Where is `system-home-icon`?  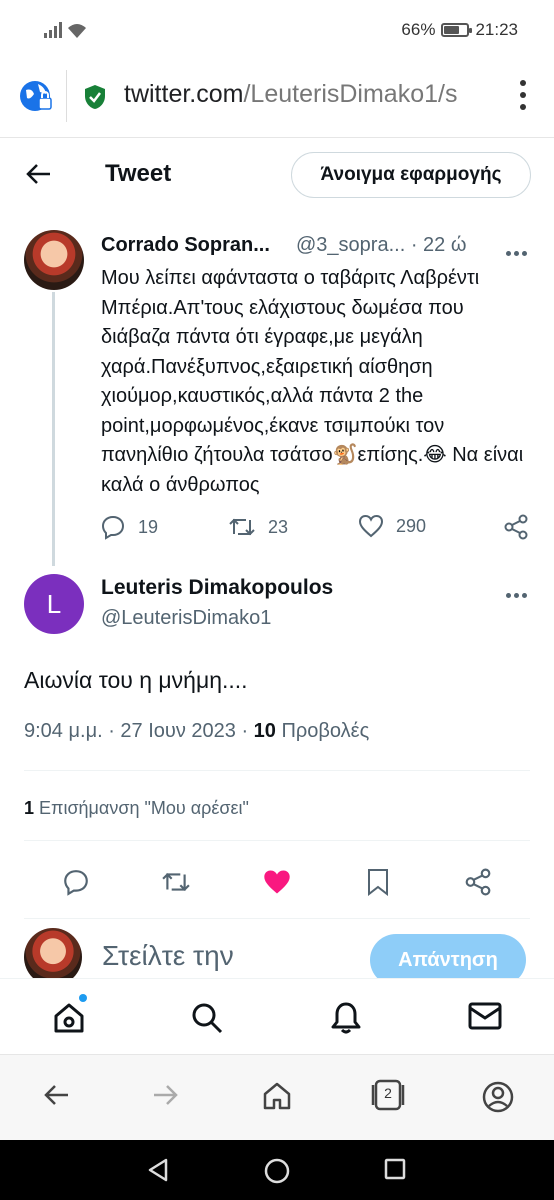 system-home-icon is located at coordinates (277, 1171).